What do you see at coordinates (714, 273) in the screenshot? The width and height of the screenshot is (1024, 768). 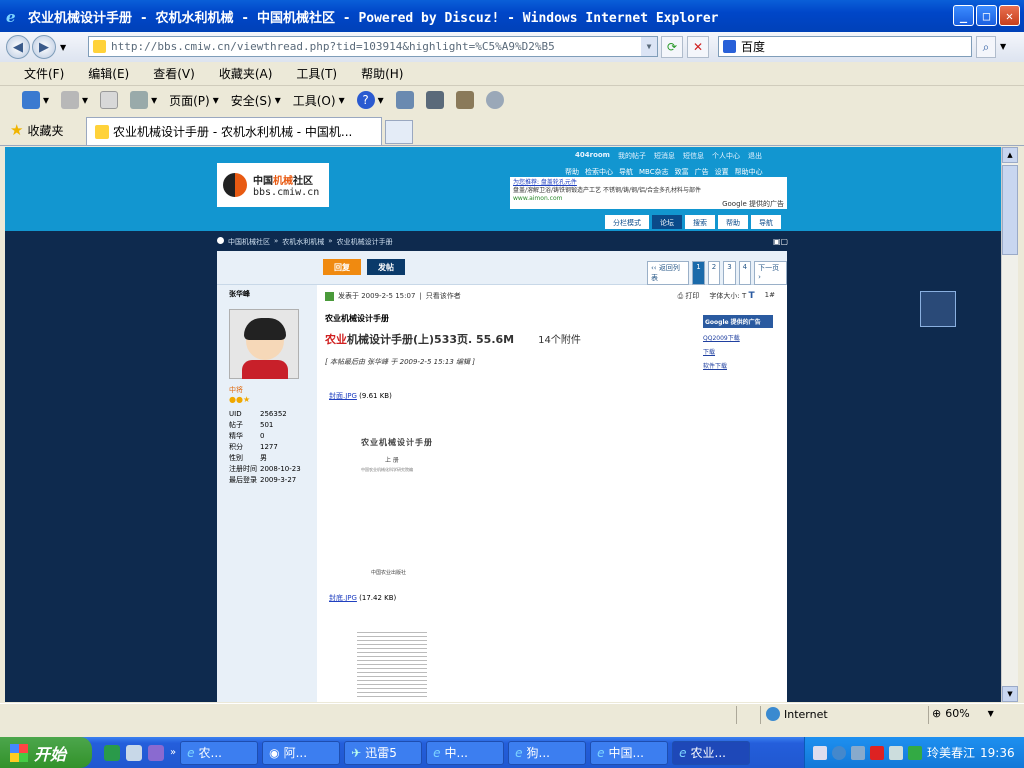 I see `pager-page: 2` at bounding box center [714, 273].